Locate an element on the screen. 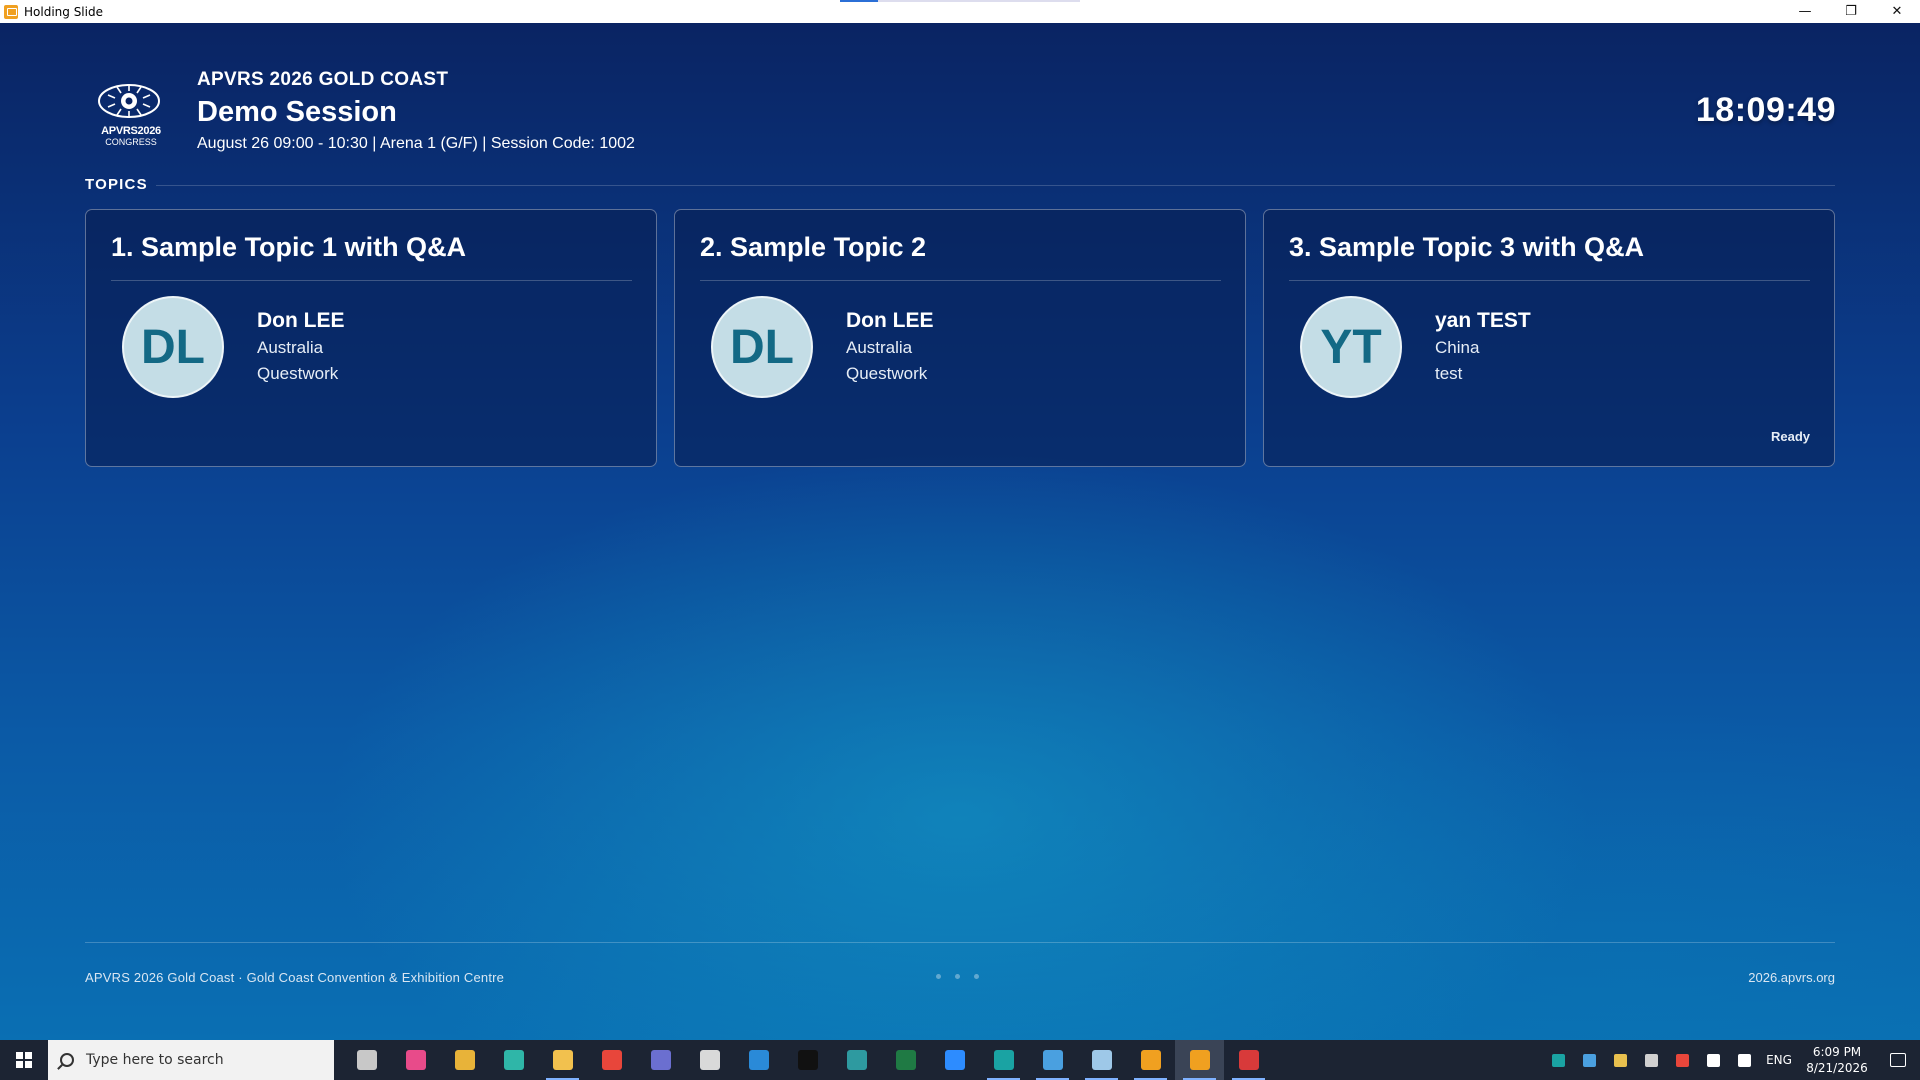 The image size is (1920, 1080). notification-center-button is located at coordinates (1898, 1060).